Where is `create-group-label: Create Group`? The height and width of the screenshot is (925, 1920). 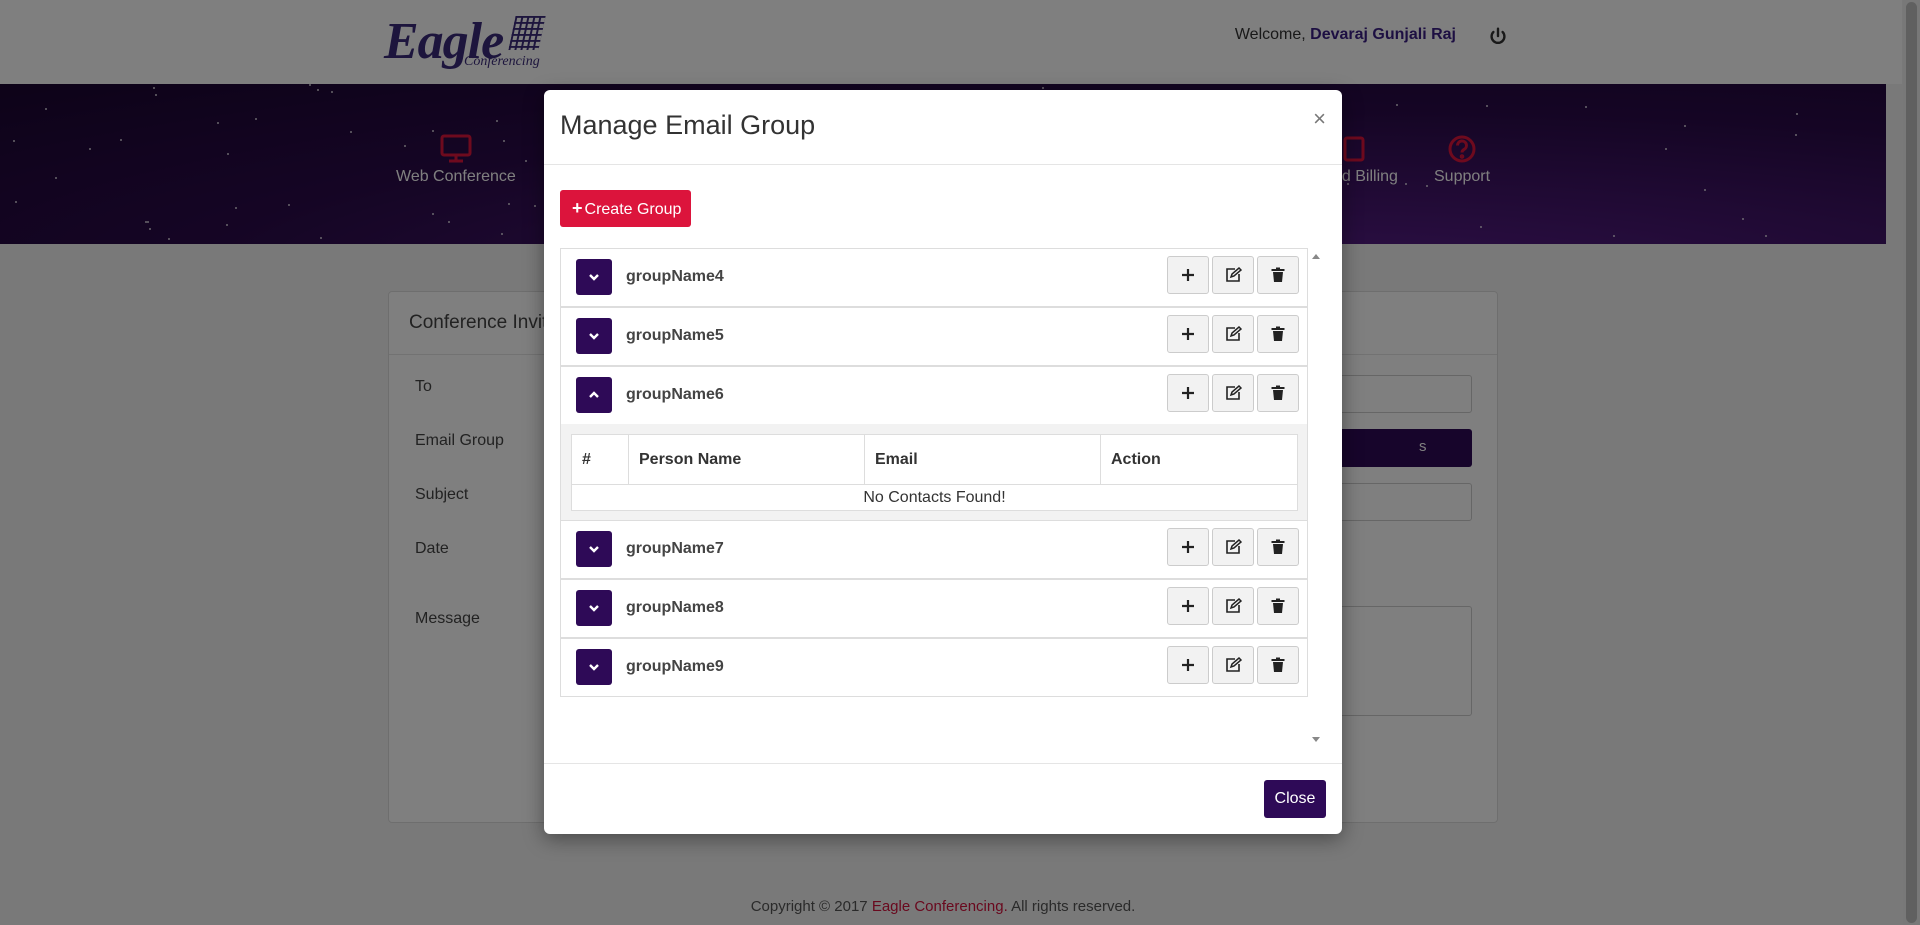
create-group-label: Create Group is located at coordinates (633, 209).